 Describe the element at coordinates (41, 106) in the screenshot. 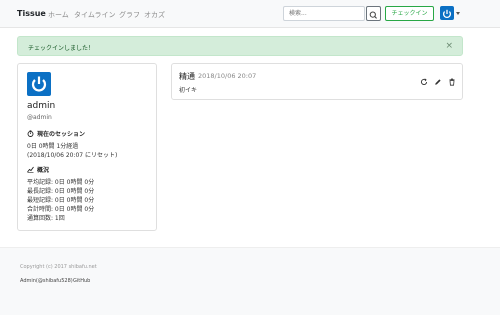

I see `display-name: admin` at that location.